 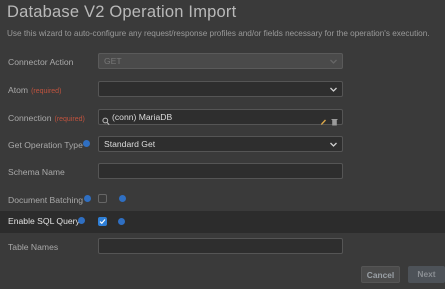 I want to click on connector-action-value: GET, so click(x=113, y=61).